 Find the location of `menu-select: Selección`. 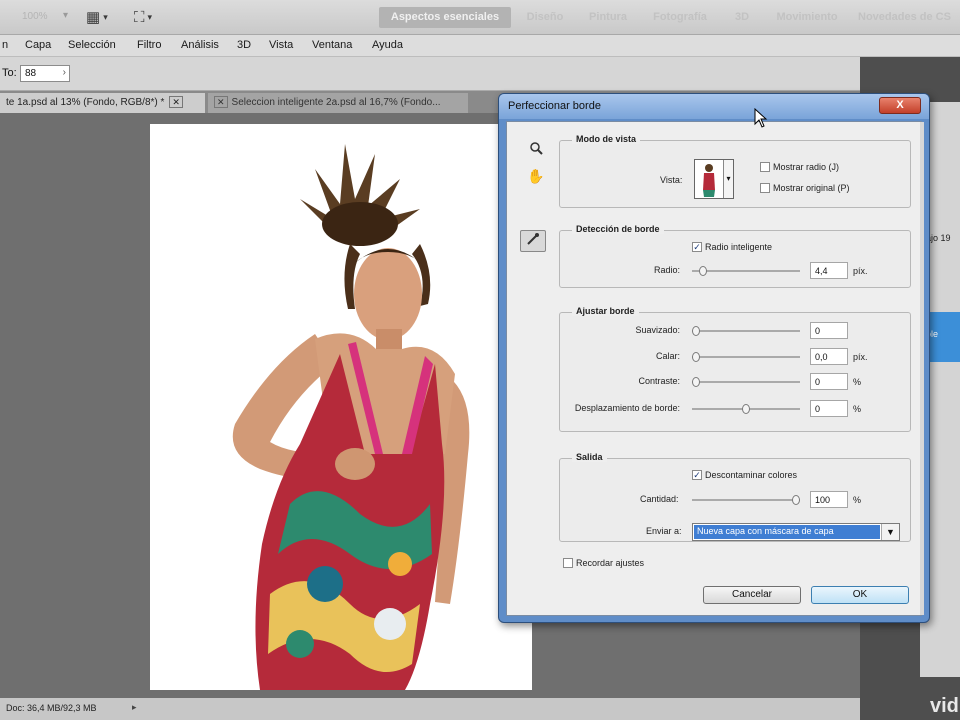

menu-select: Selección is located at coordinates (92, 45).